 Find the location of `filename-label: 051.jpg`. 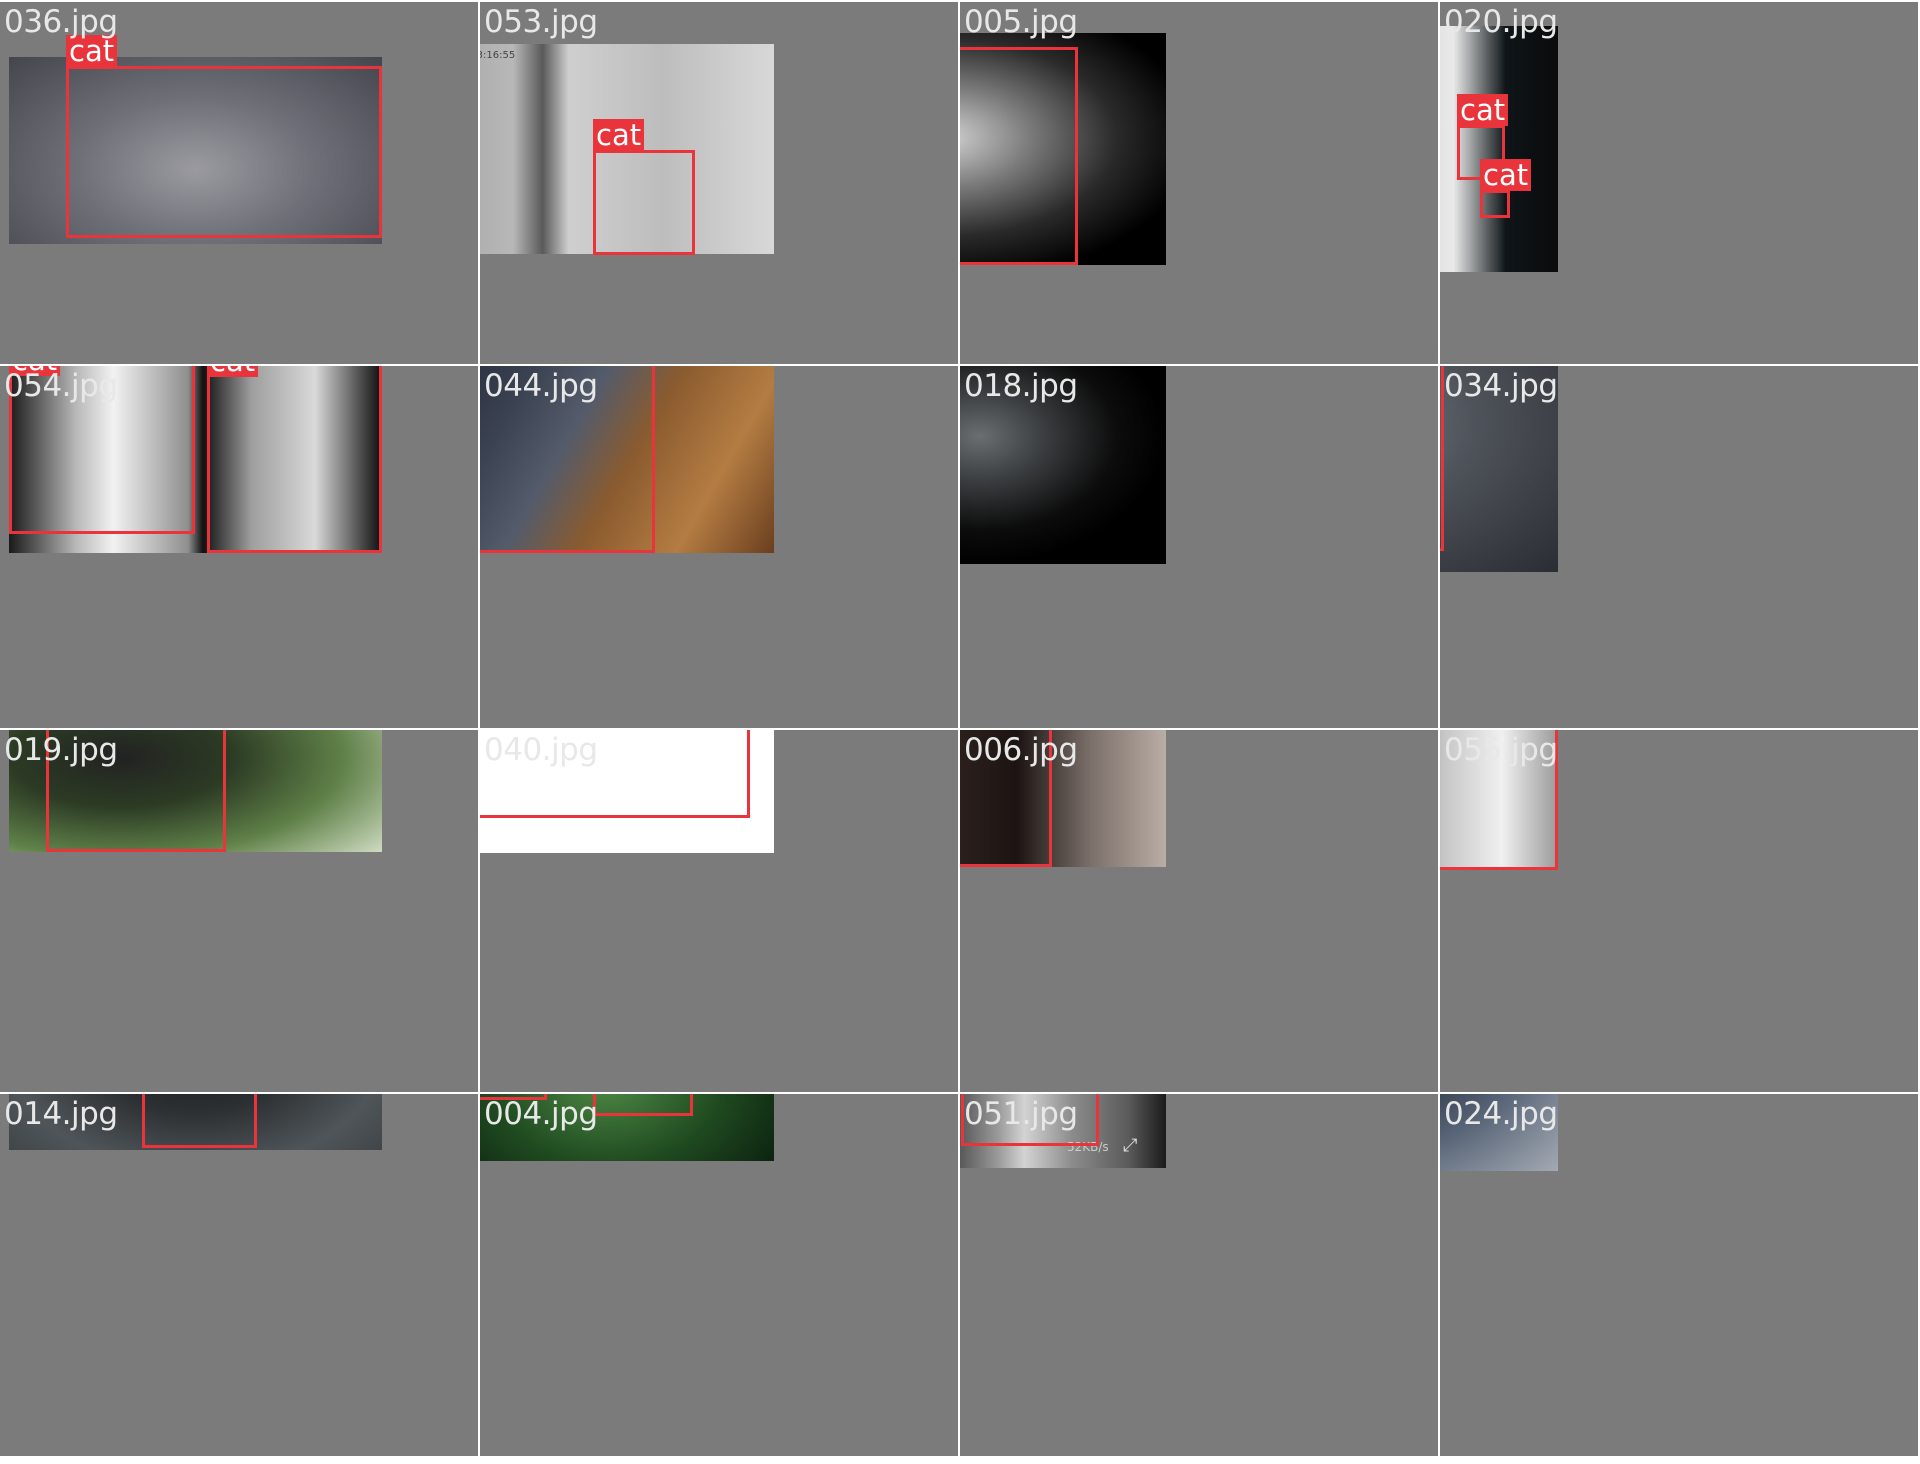

filename-label: 051.jpg is located at coordinates (1021, 1114).